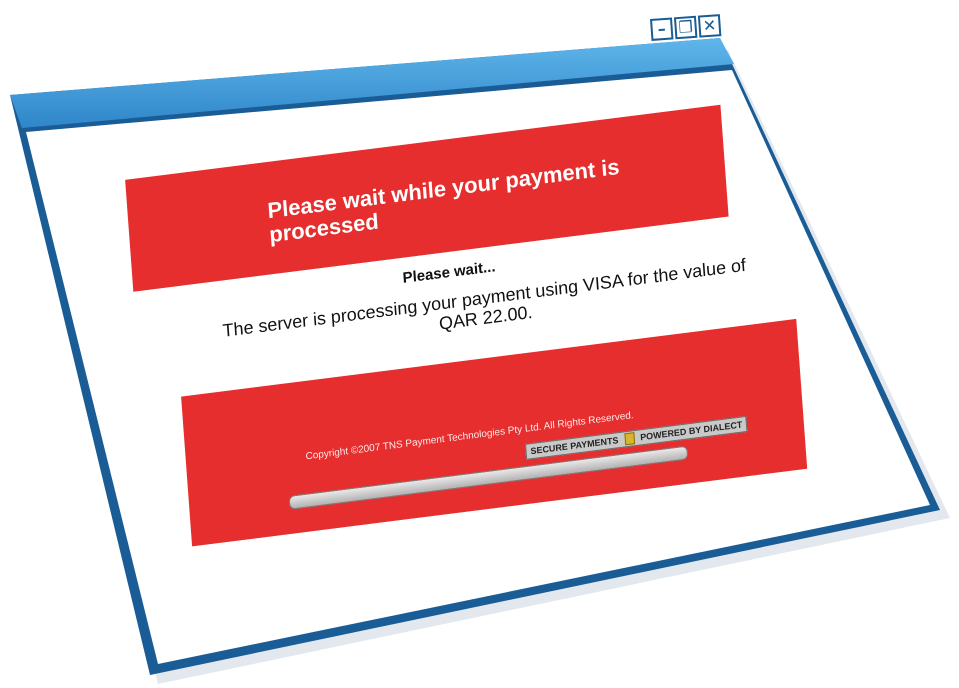  Describe the element at coordinates (629, 439) in the screenshot. I see `lock-icon` at that location.